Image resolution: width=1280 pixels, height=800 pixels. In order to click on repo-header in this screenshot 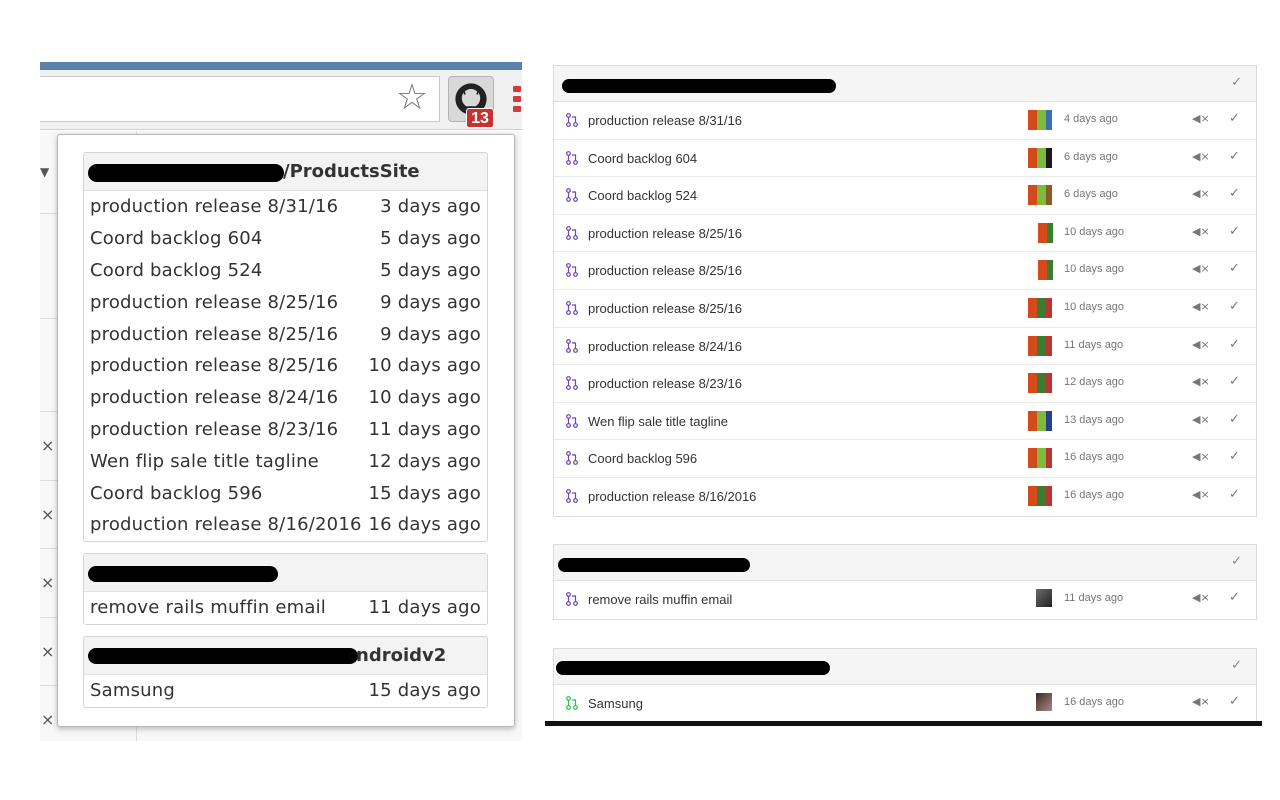, I will do `click(285, 573)`.